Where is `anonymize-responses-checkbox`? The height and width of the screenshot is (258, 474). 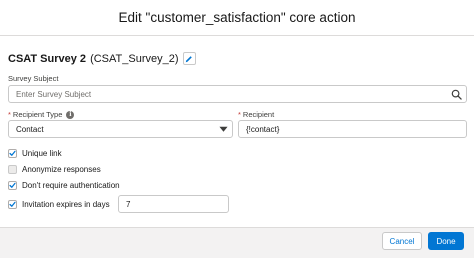 anonymize-responses-checkbox is located at coordinates (12, 169).